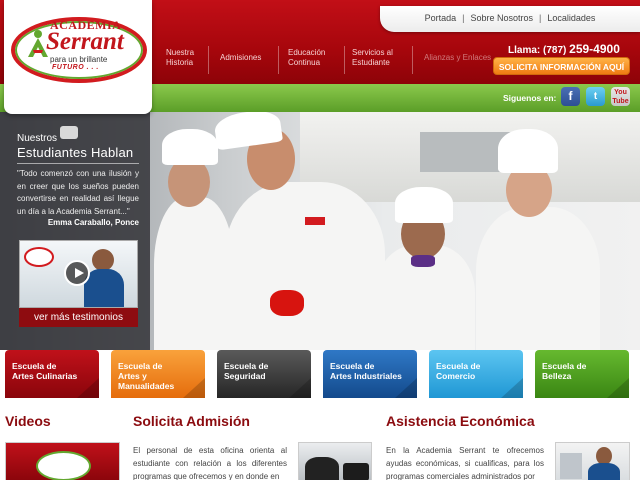 Image resolution: width=640 pixels, height=480 pixels. Describe the element at coordinates (456, 376) in the screenshot. I see `school-label-line2: Comercio` at that location.